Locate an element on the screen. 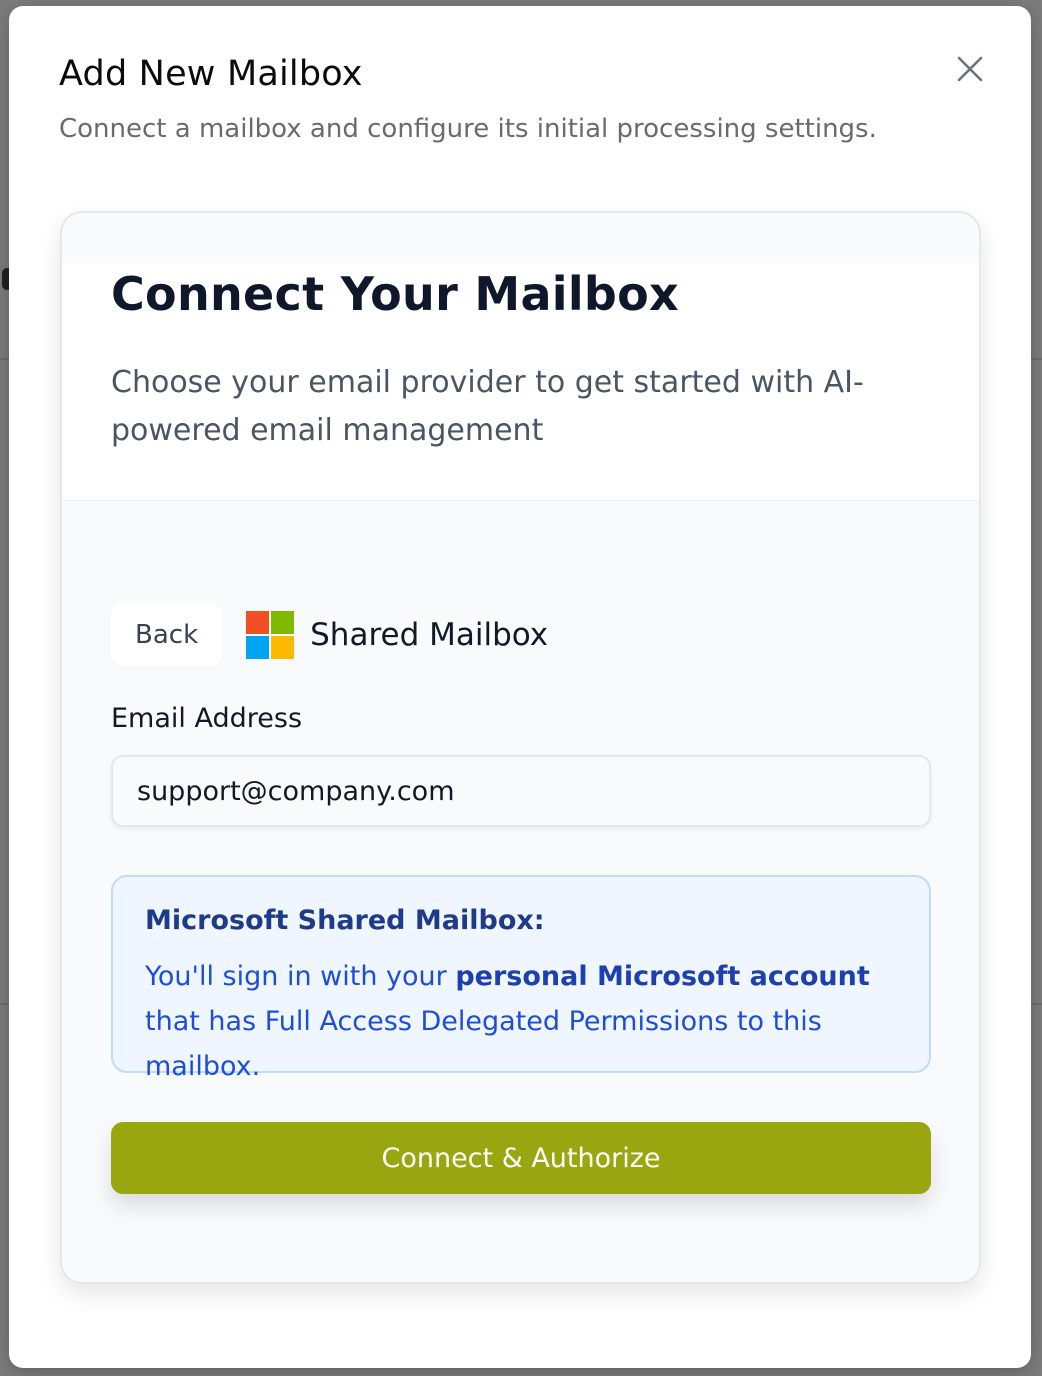  logo-square-yellow is located at coordinates (283, 647).